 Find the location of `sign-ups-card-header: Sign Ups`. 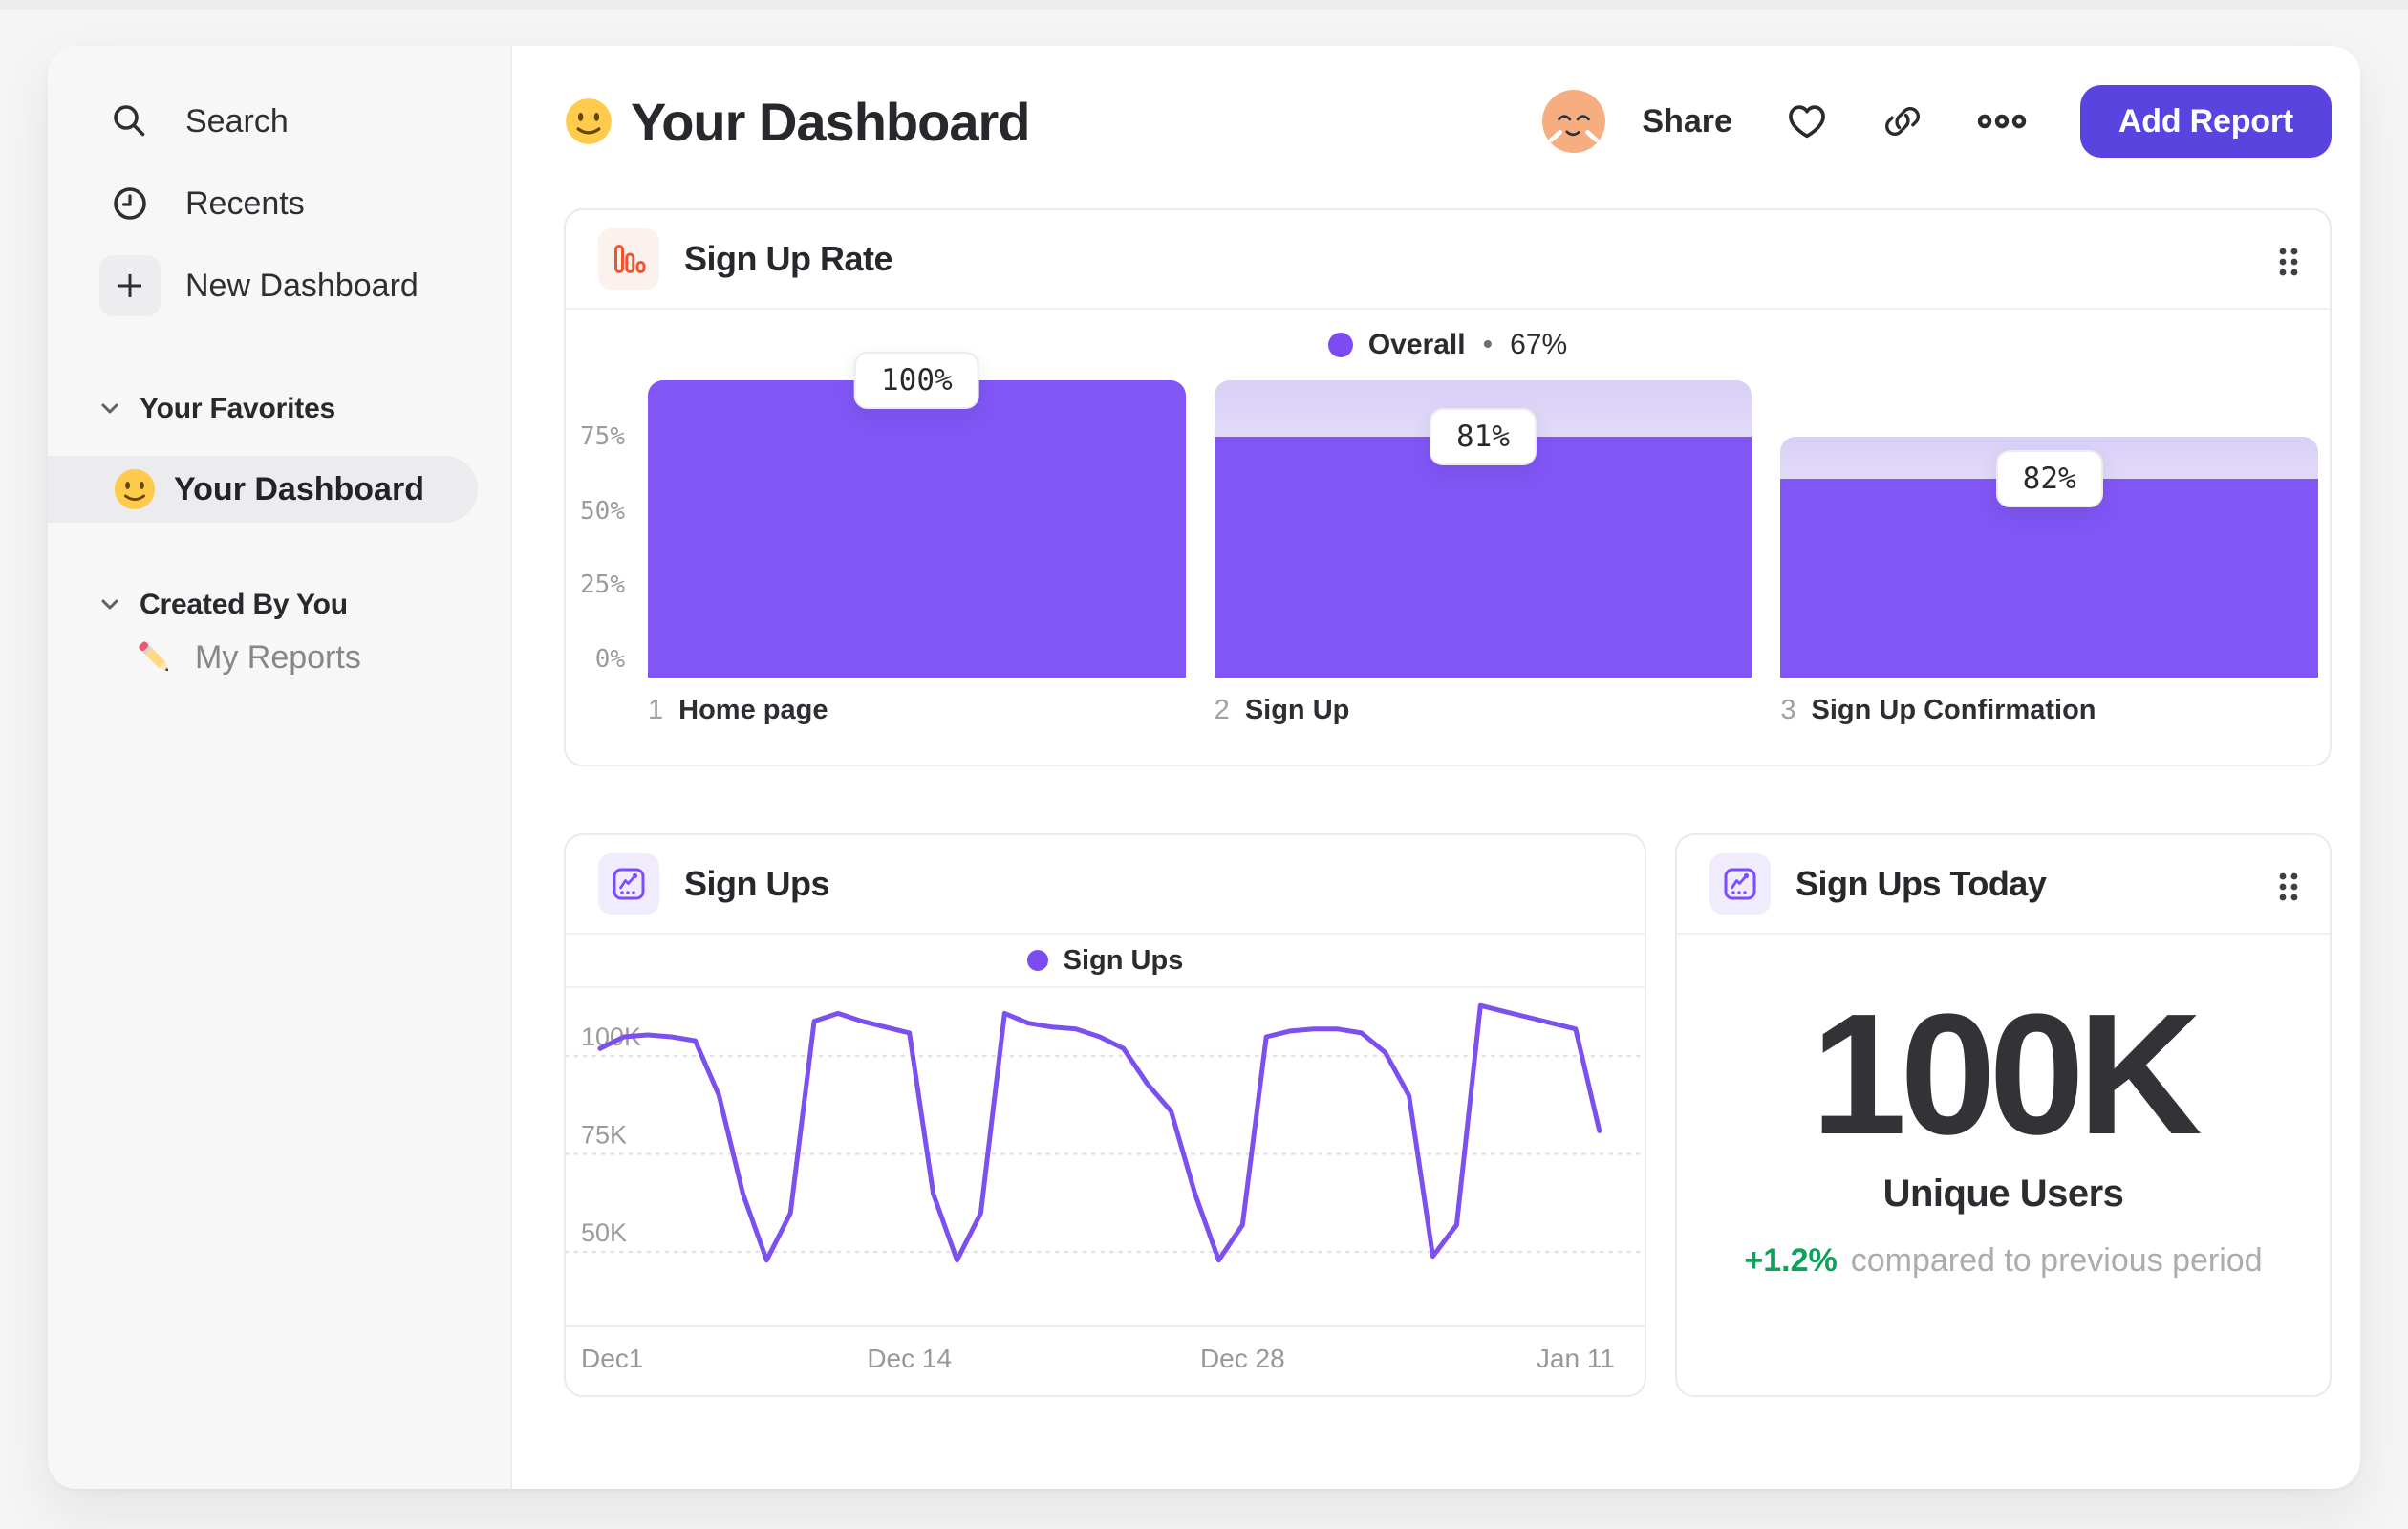

sign-ups-card-header: Sign Ups is located at coordinates (1106, 885).